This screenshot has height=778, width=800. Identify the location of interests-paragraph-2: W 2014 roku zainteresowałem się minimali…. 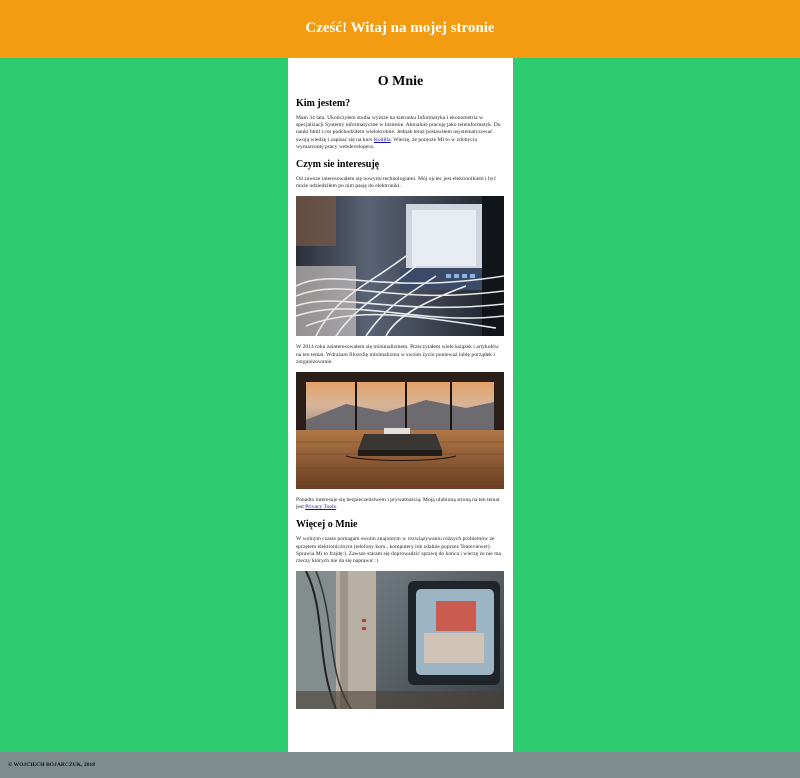
(397, 354).